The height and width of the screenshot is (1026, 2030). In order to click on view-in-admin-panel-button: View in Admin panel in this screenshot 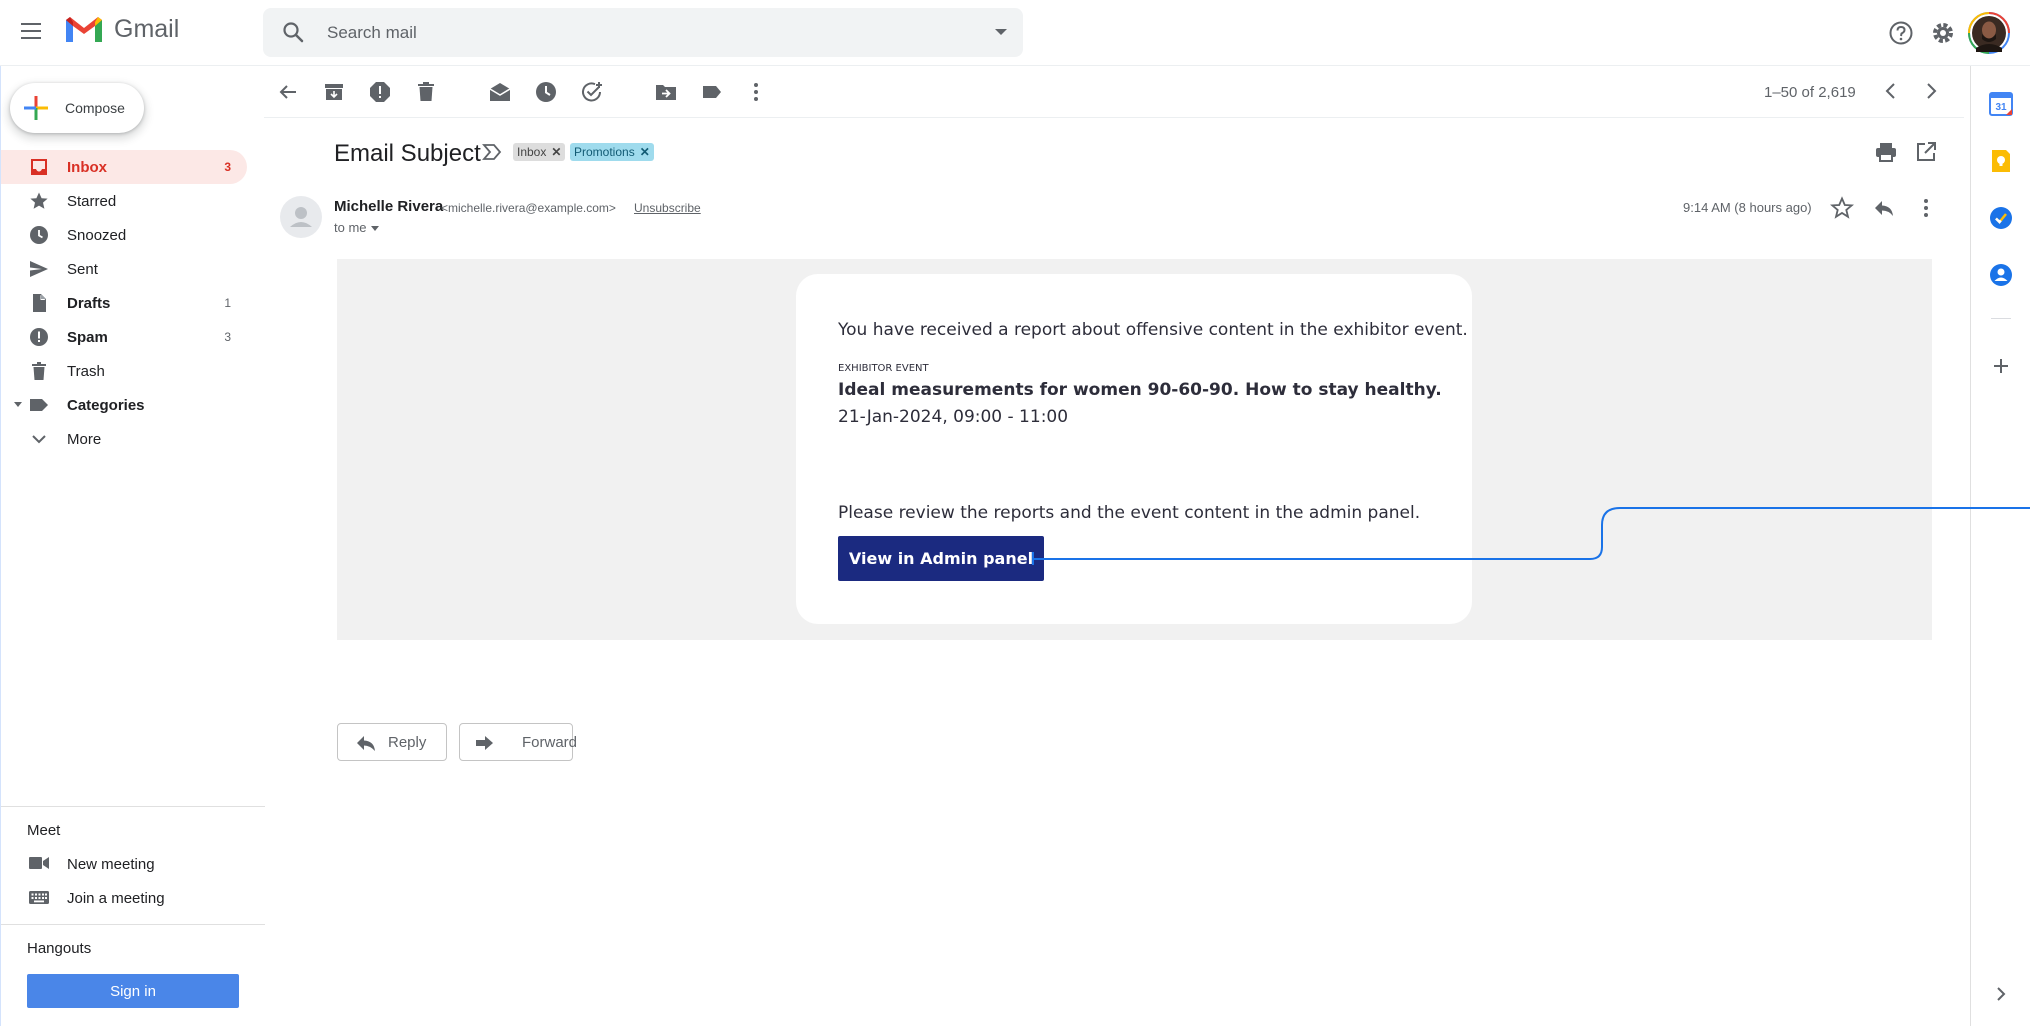, I will do `click(941, 558)`.